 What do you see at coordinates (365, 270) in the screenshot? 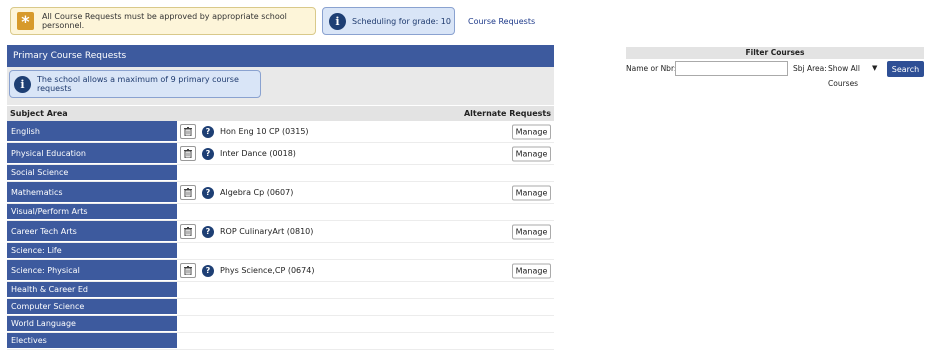
I see `course-cell: ? Phys Science,CP (0674)` at bounding box center [365, 270].